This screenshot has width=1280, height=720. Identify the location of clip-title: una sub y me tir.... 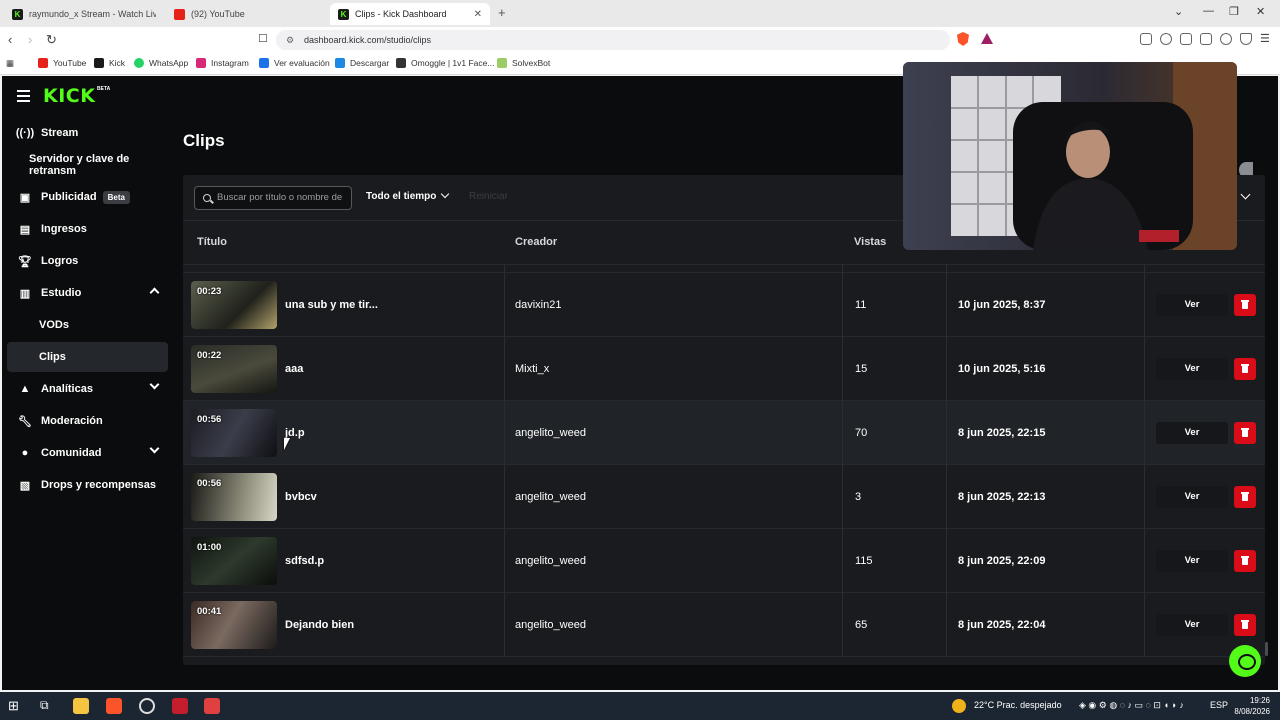
(331, 305).